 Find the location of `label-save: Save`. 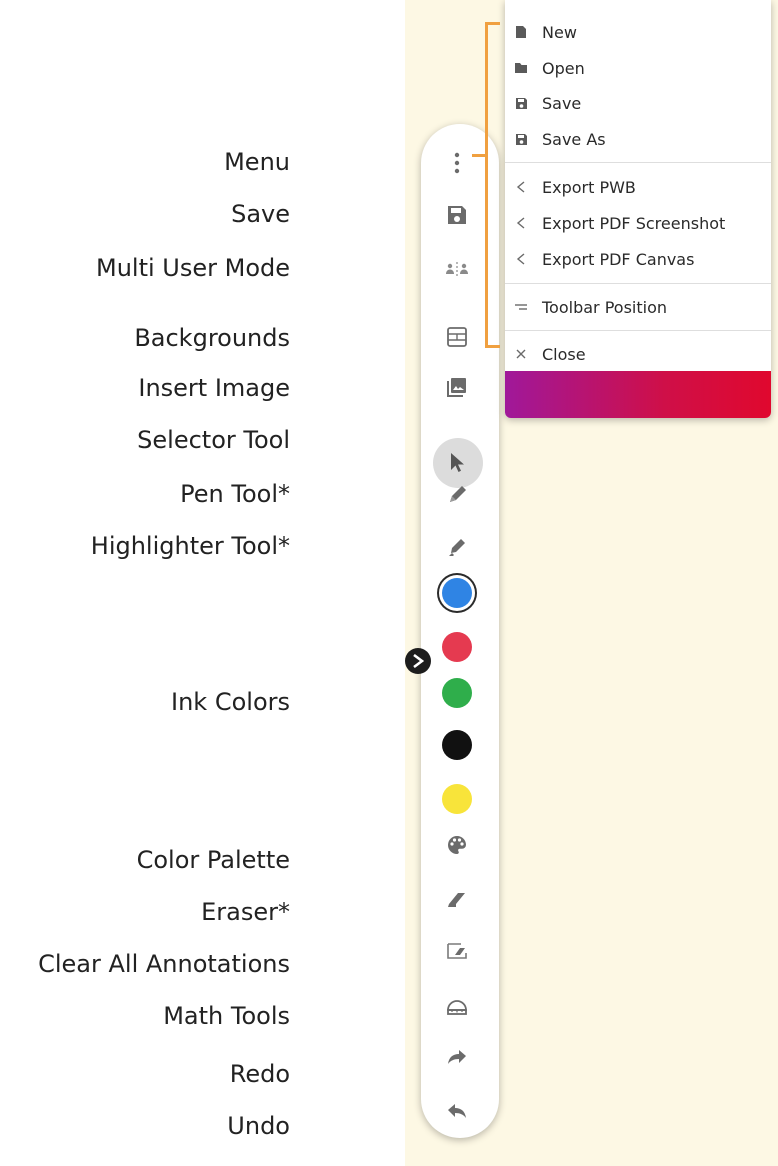

label-save: Save is located at coordinates (260, 214).